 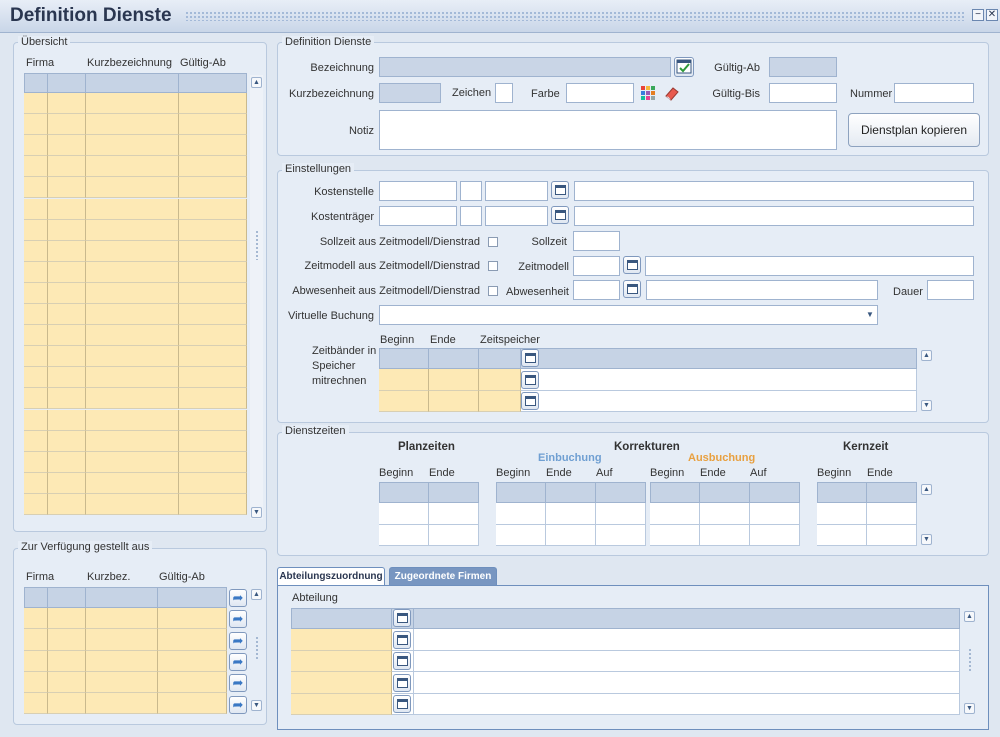 What do you see at coordinates (648, 93) in the screenshot?
I see `color-palette-icon` at bounding box center [648, 93].